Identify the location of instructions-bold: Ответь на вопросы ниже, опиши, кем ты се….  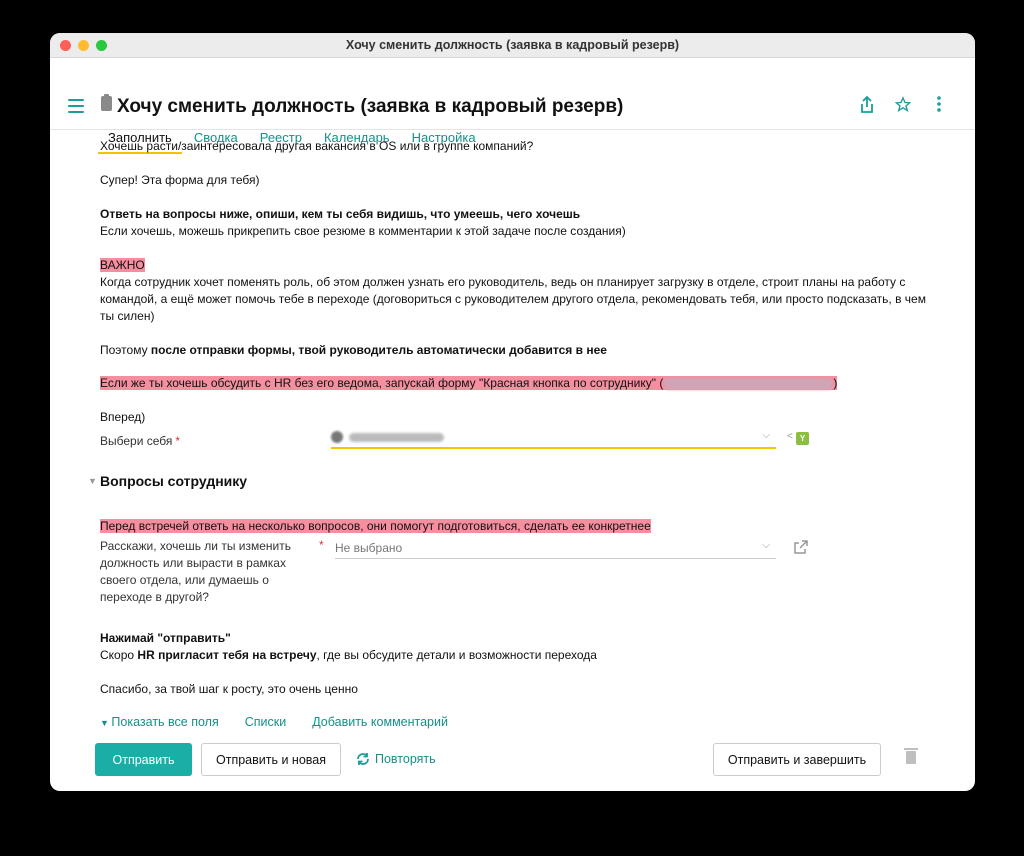
(340, 214).